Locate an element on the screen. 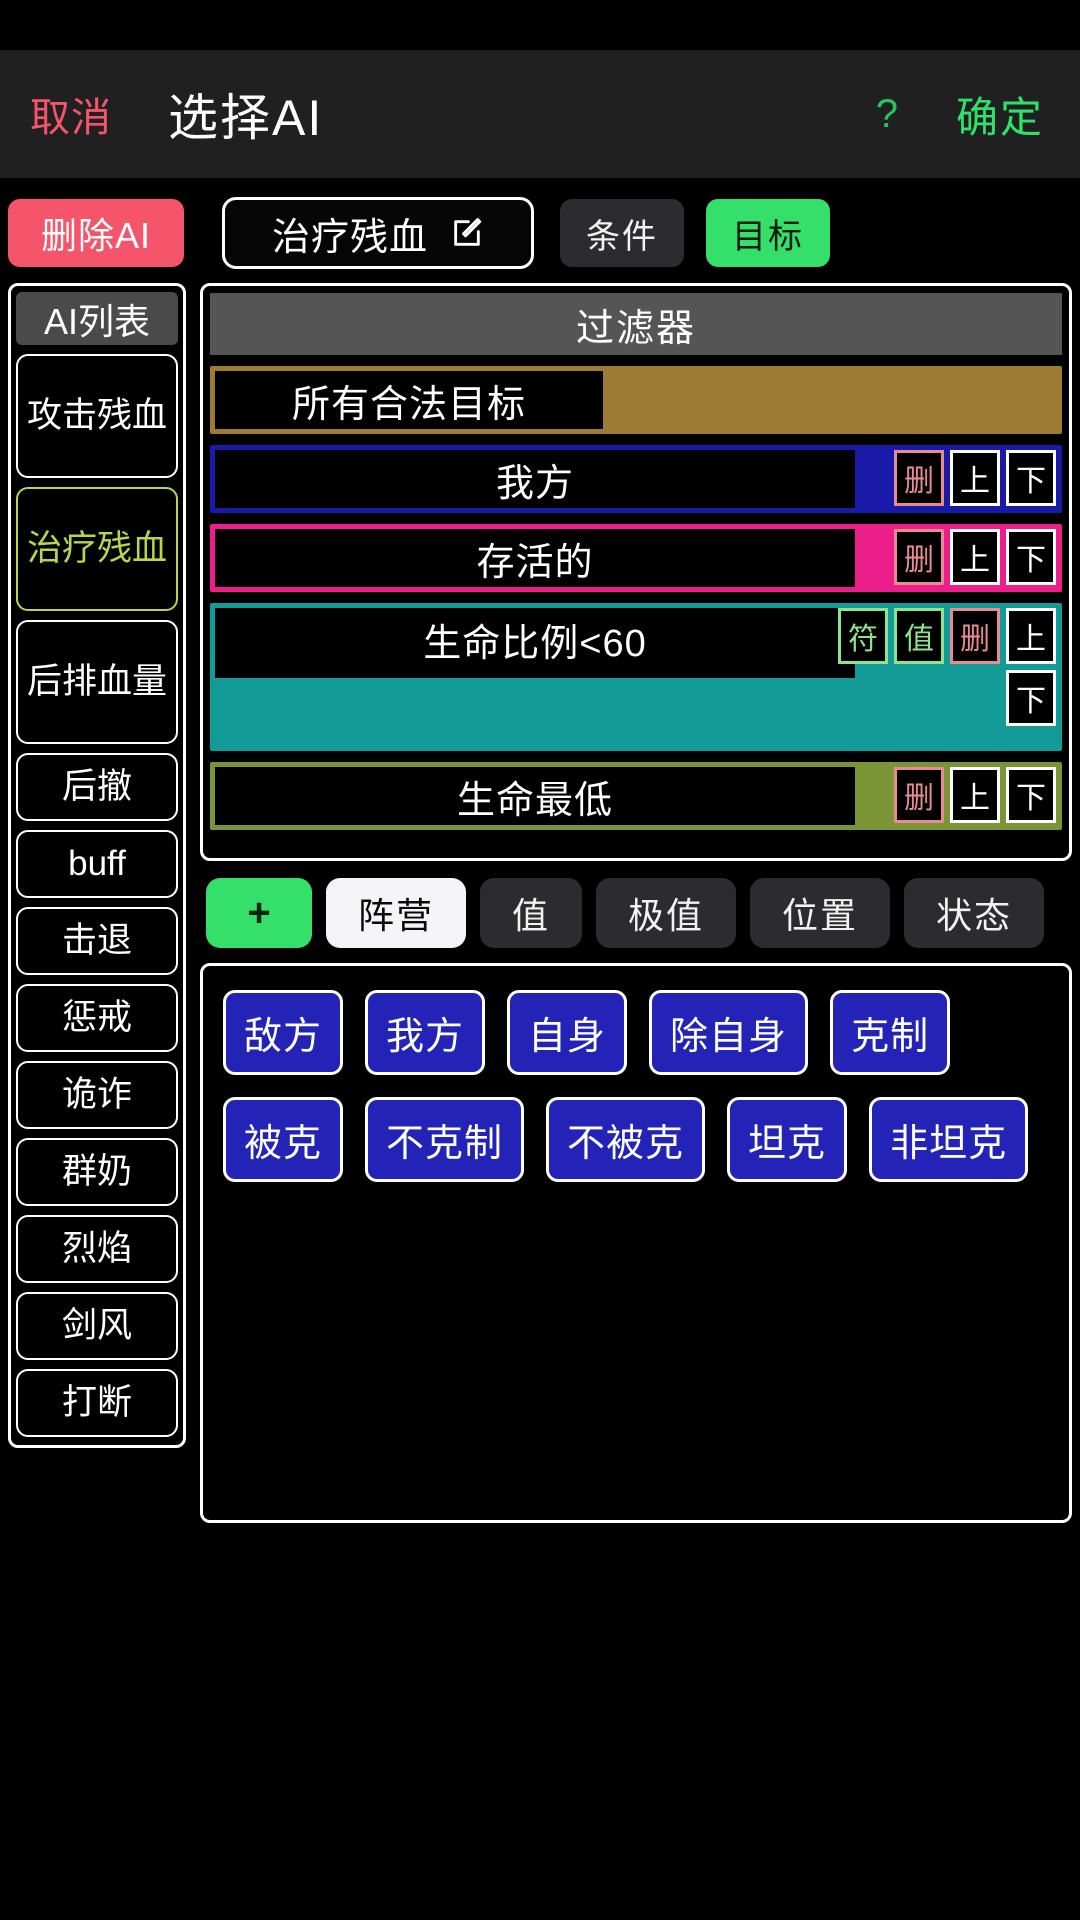  filter-row-lowest-hp: 生命最低 删 上 下 is located at coordinates (636, 796).